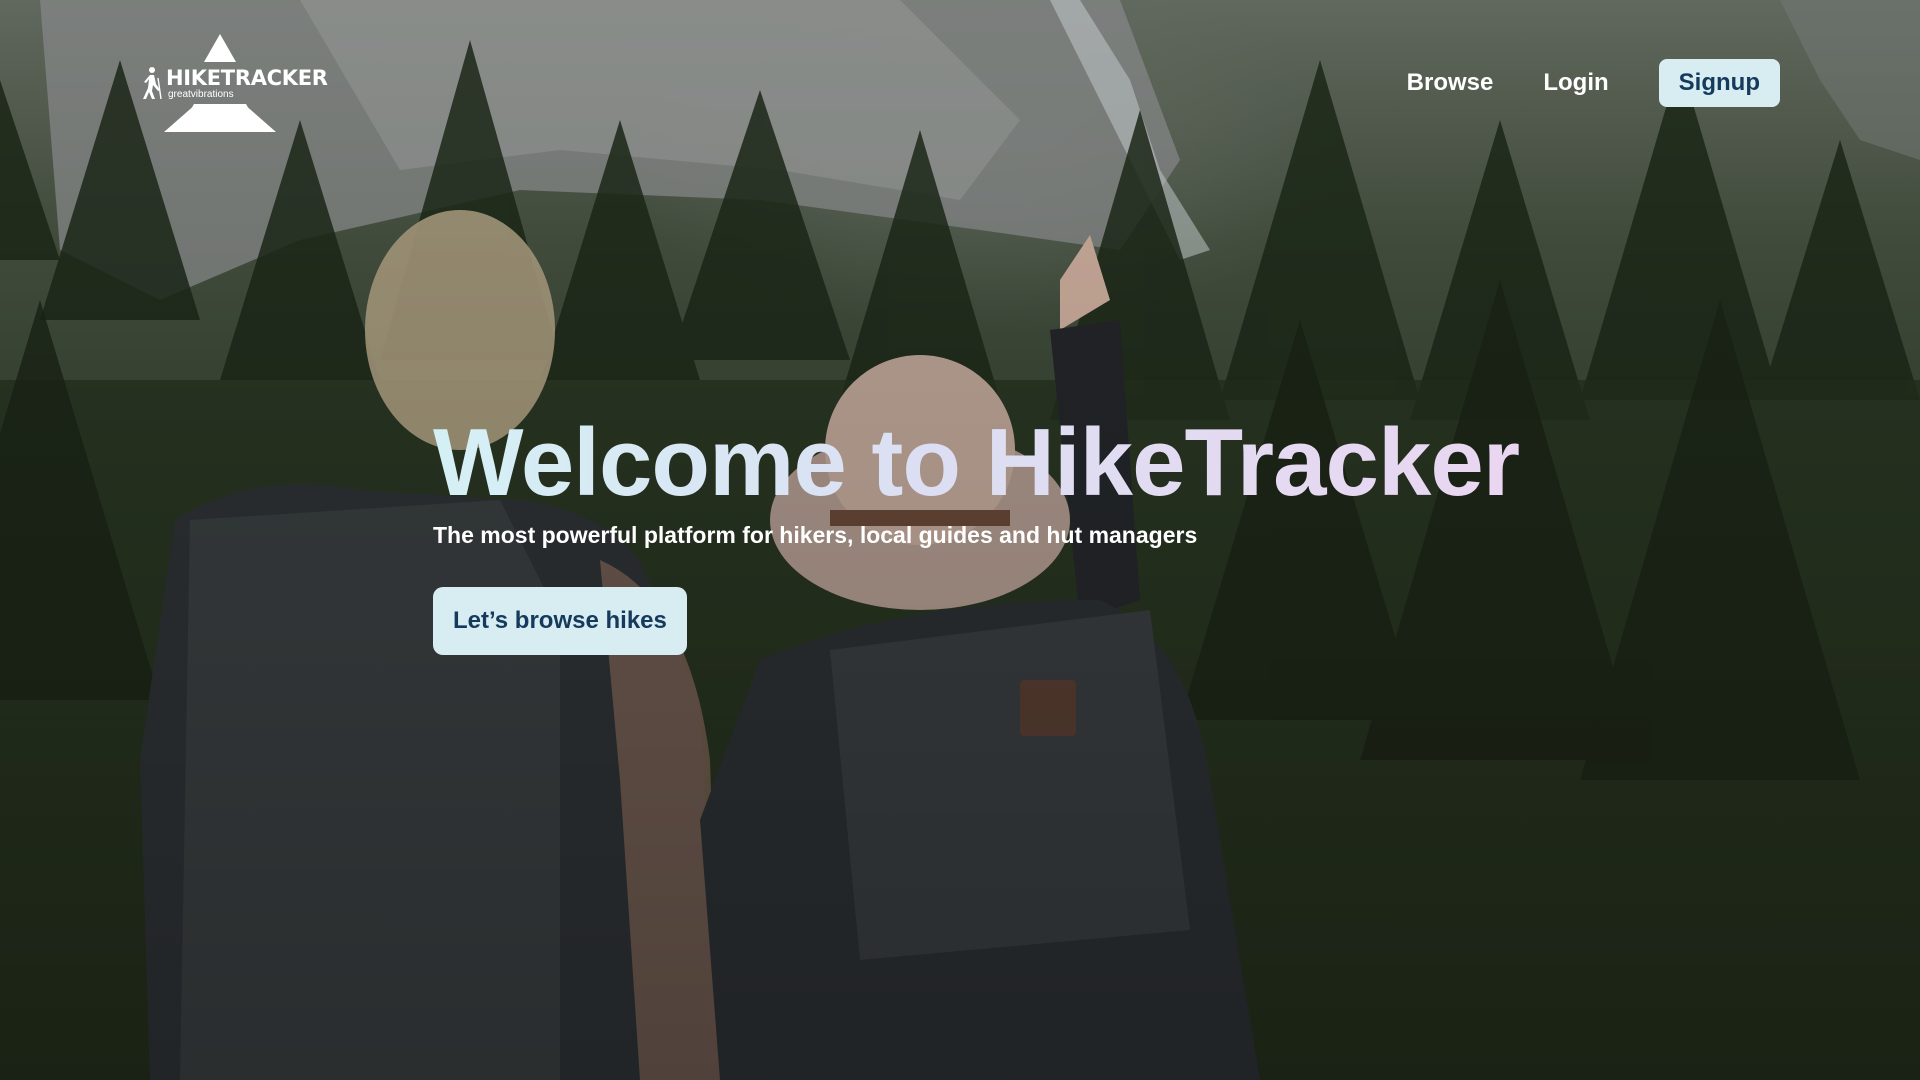 Image resolution: width=1920 pixels, height=1080 pixels. Describe the element at coordinates (201, 94) in the screenshot. I see `brand-tagline: greatvibrations` at that location.